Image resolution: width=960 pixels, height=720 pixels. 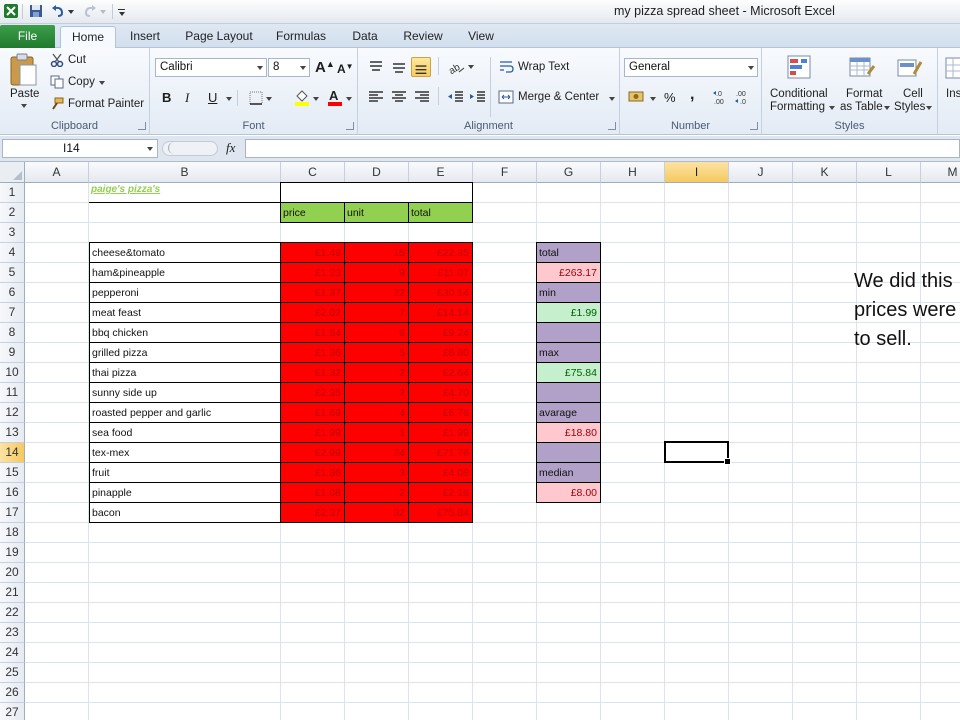 What do you see at coordinates (12, 553) in the screenshot?
I see `row-header-19: 19` at bounding box center [12, 553].